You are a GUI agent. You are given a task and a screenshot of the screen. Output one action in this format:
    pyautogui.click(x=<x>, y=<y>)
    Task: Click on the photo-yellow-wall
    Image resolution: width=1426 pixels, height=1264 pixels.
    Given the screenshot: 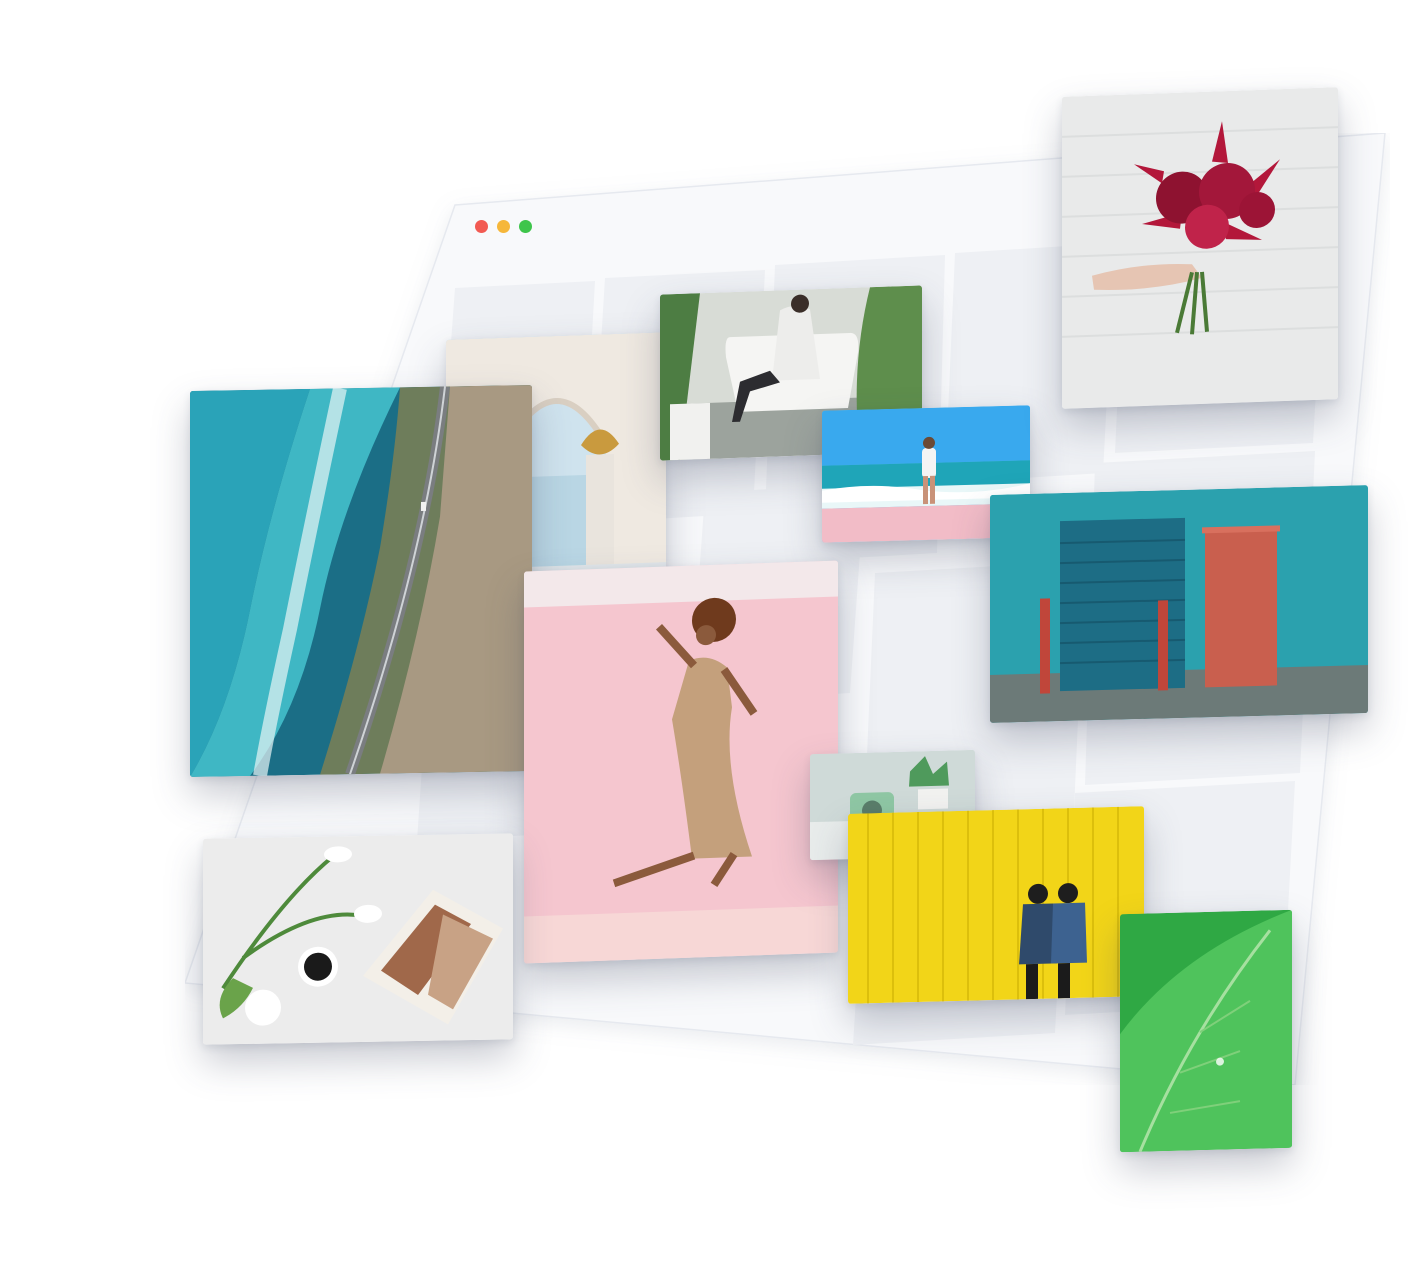 What is the action you would take?
    pyautogui.click(x=996, y=905)
    